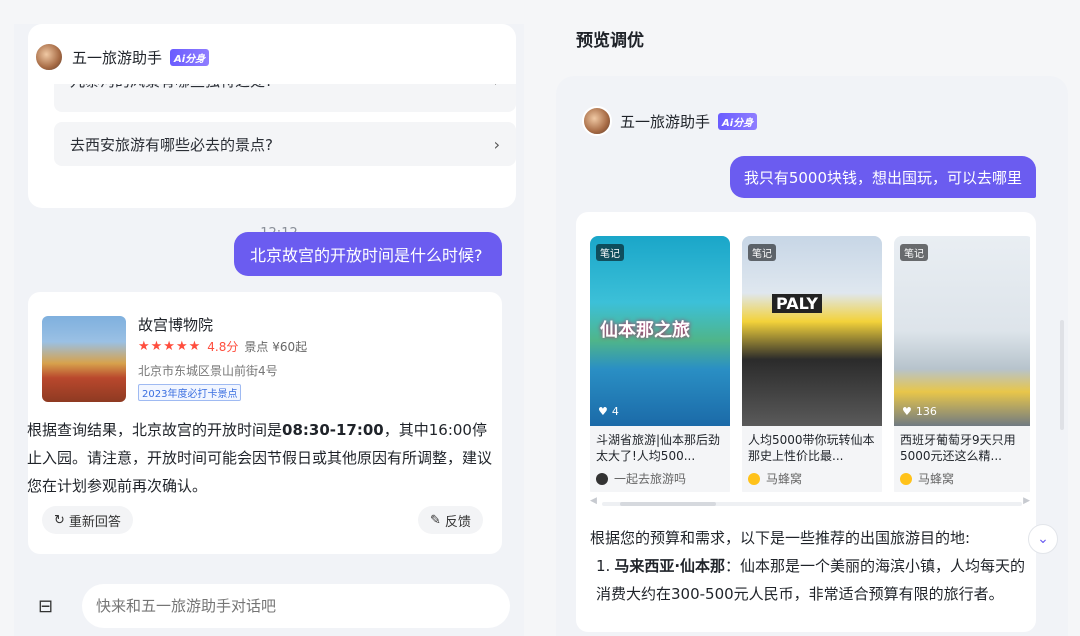 The width and height of the screenshot is (1080, 636). I want to click on user-message-text: 北京故宫的开放时间是什么时候?, so click(366, 255).